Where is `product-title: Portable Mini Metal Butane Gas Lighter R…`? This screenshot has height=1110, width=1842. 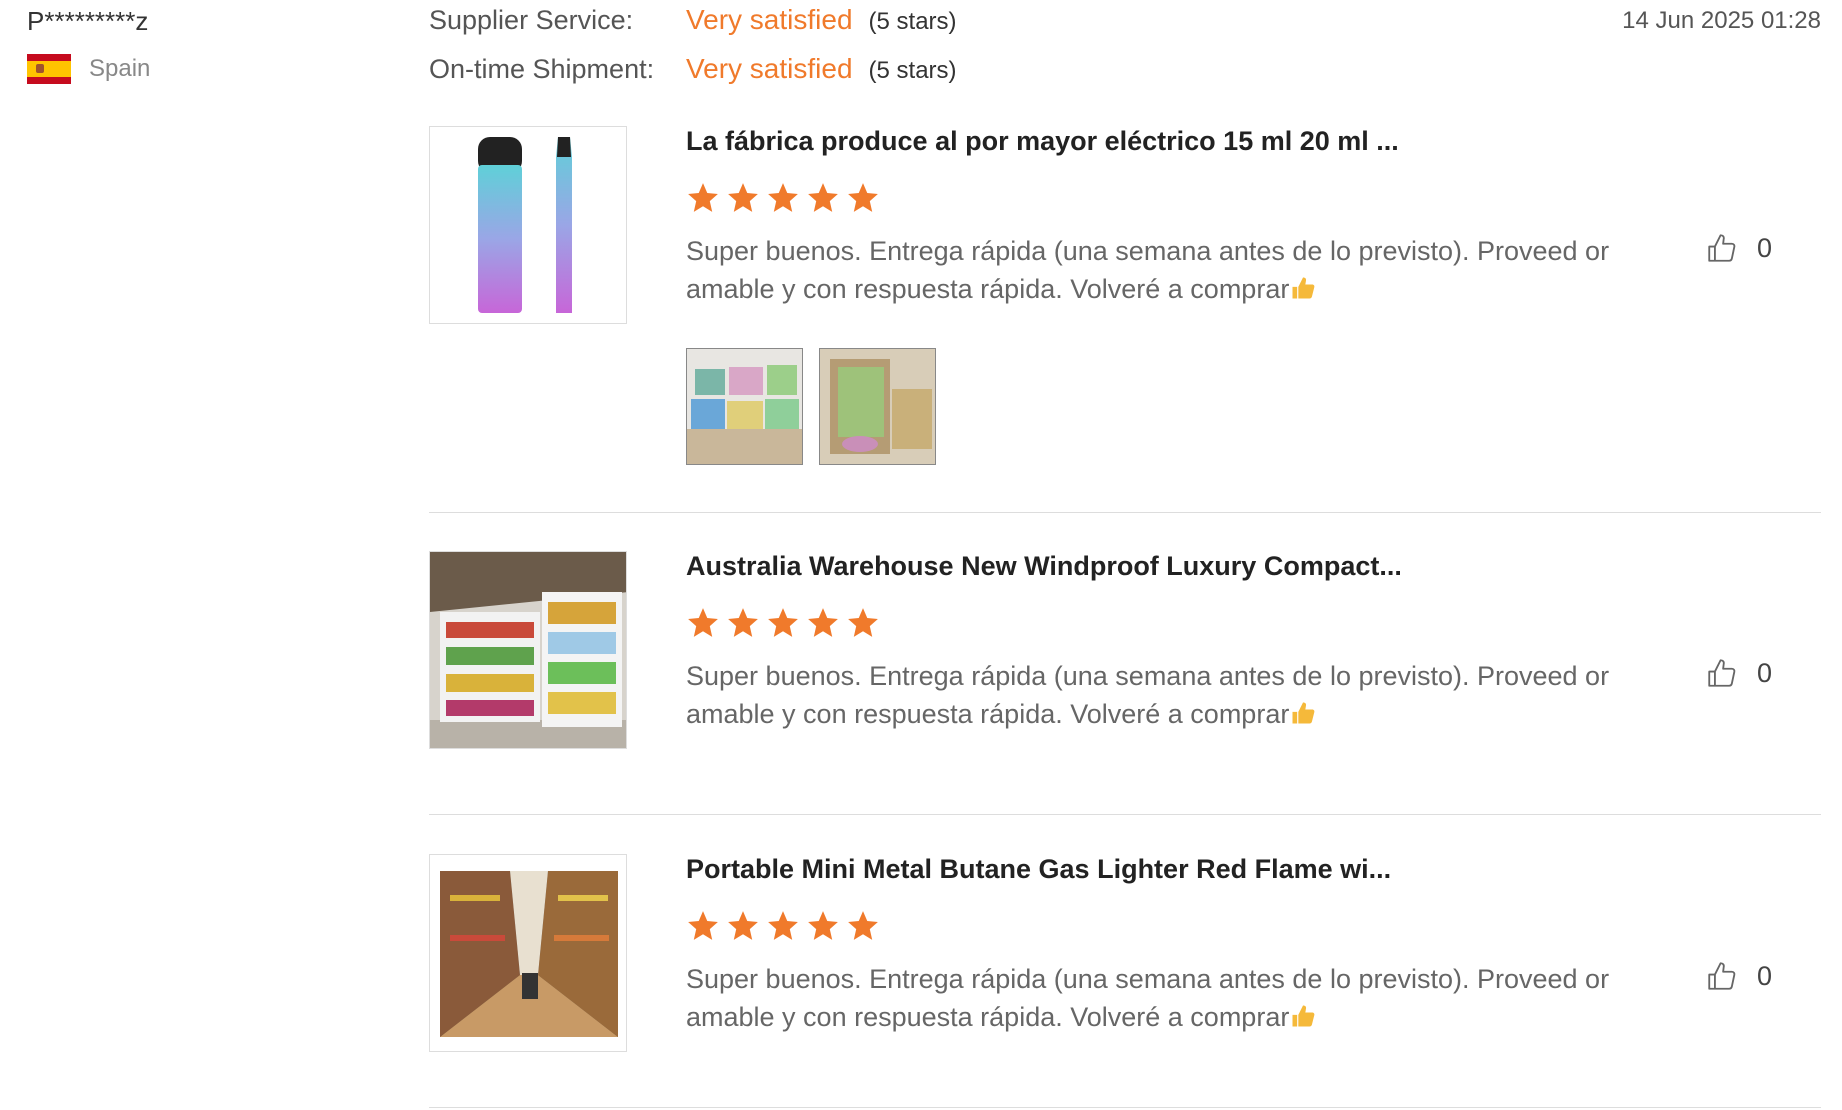
product-title: Portable Mini Metal Butane Gas Lighter R… is located at coordinates (1038, 869).